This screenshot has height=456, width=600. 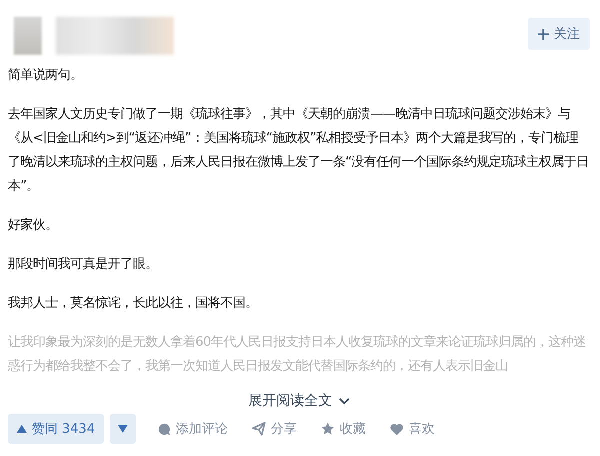 I want to click on downvote-button, so click(x=123, y=429).